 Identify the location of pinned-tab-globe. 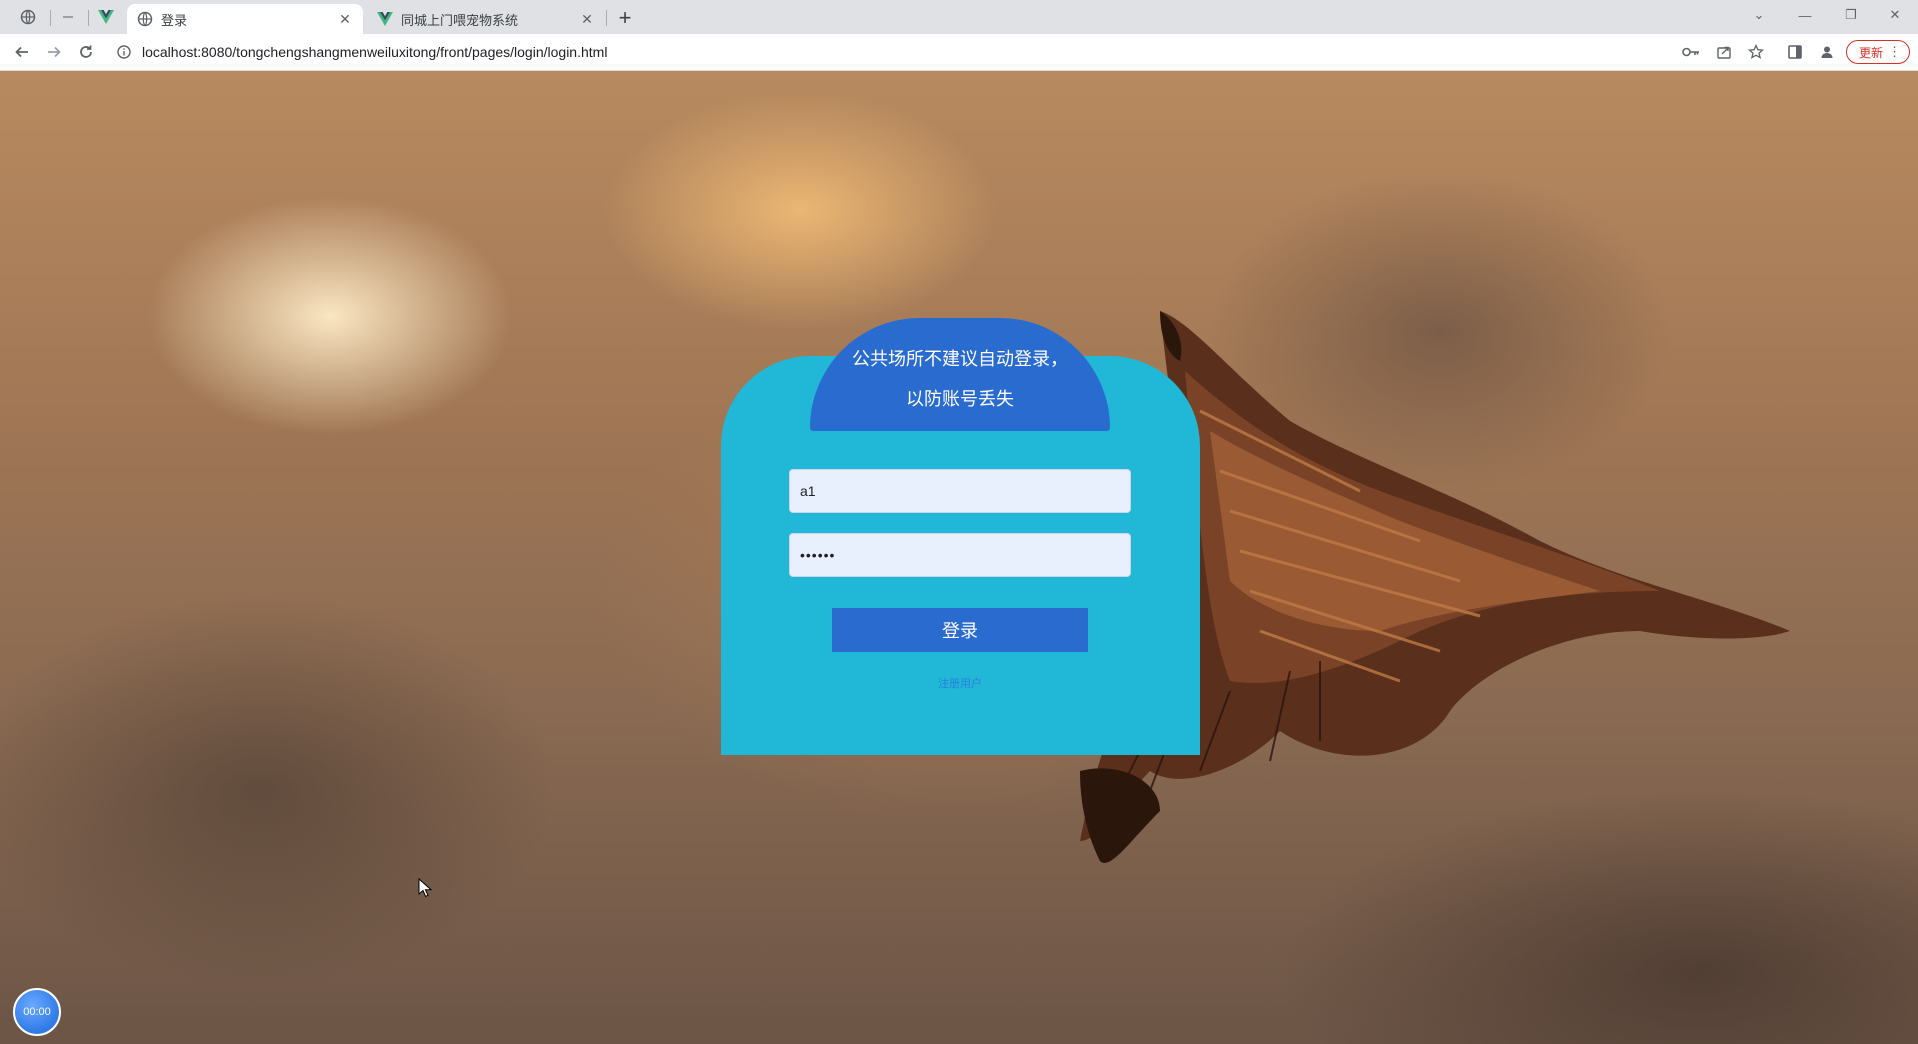
(28, 17).